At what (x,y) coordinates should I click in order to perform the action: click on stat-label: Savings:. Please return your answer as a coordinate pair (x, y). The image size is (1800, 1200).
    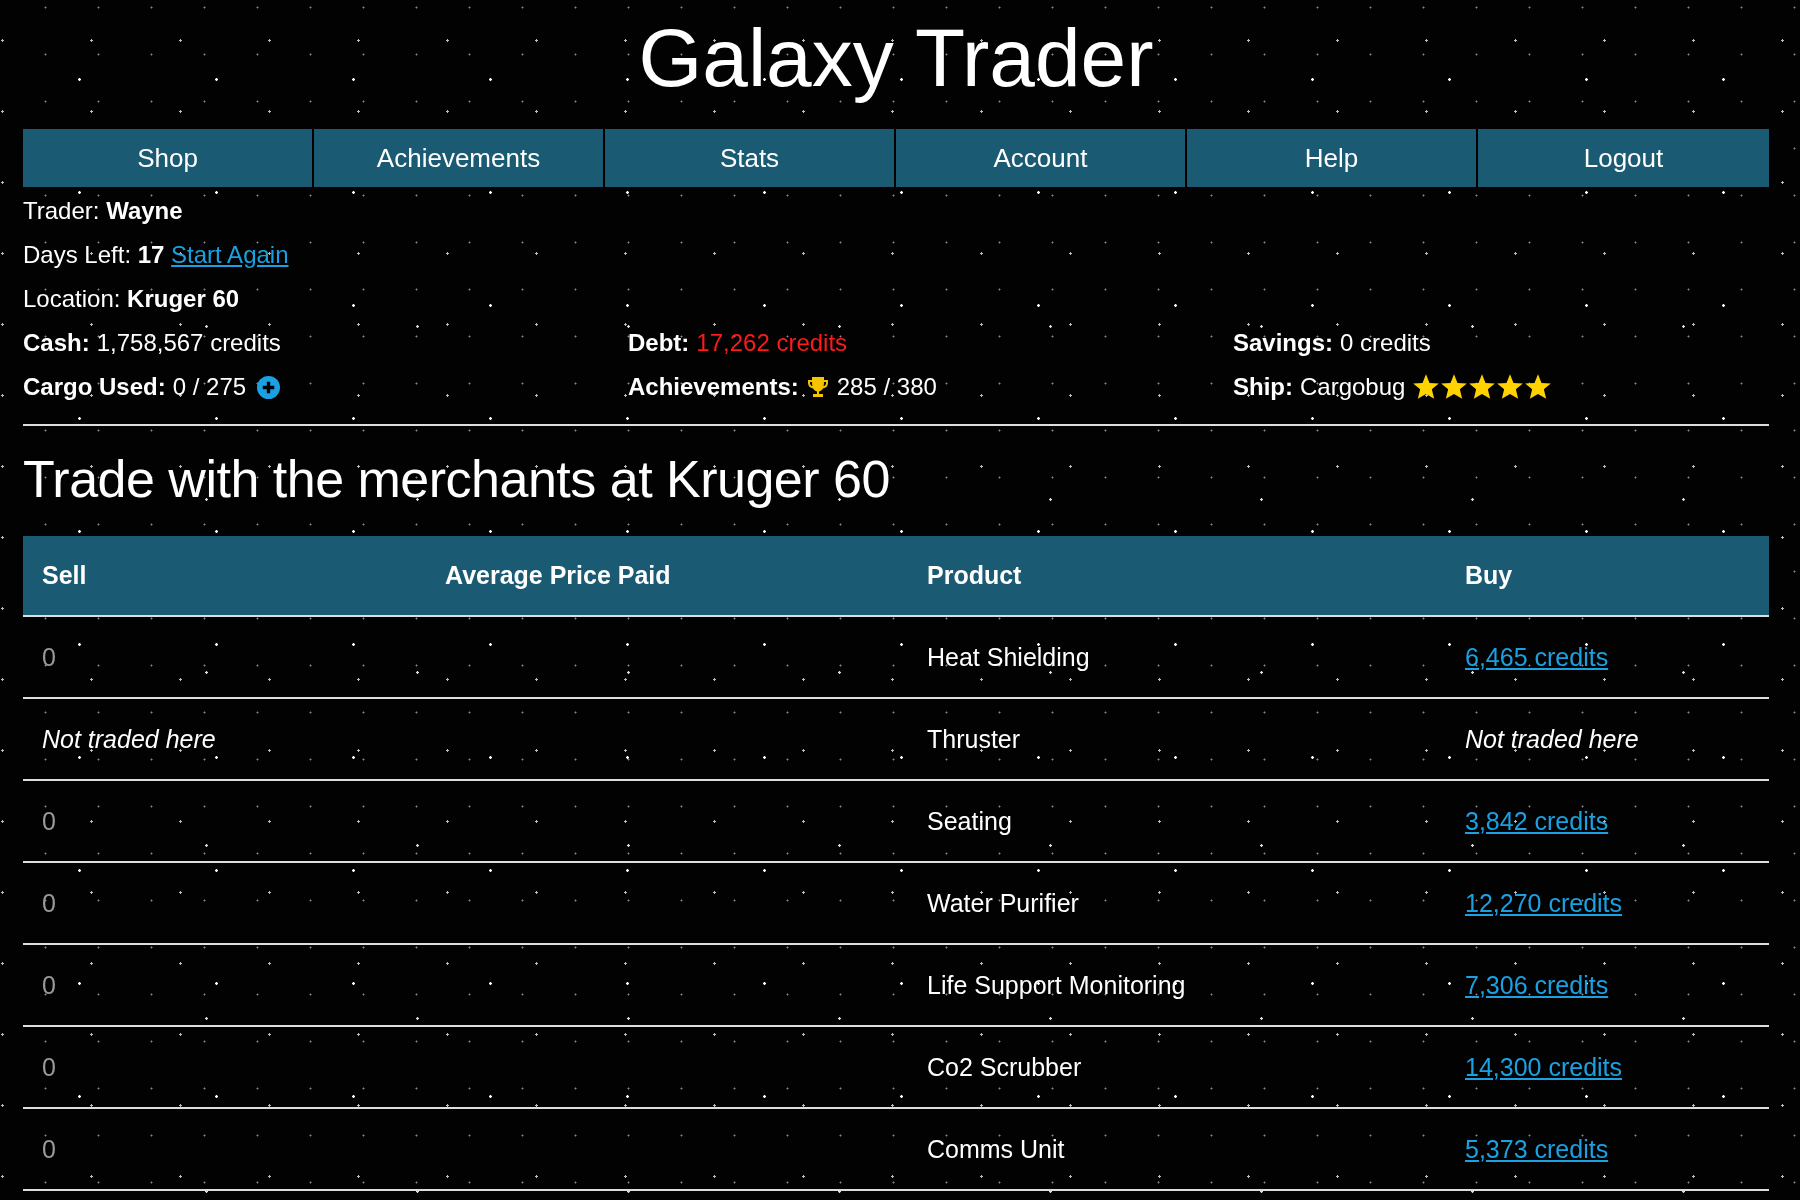
    Looking at the image, I should click on (1283, 343).